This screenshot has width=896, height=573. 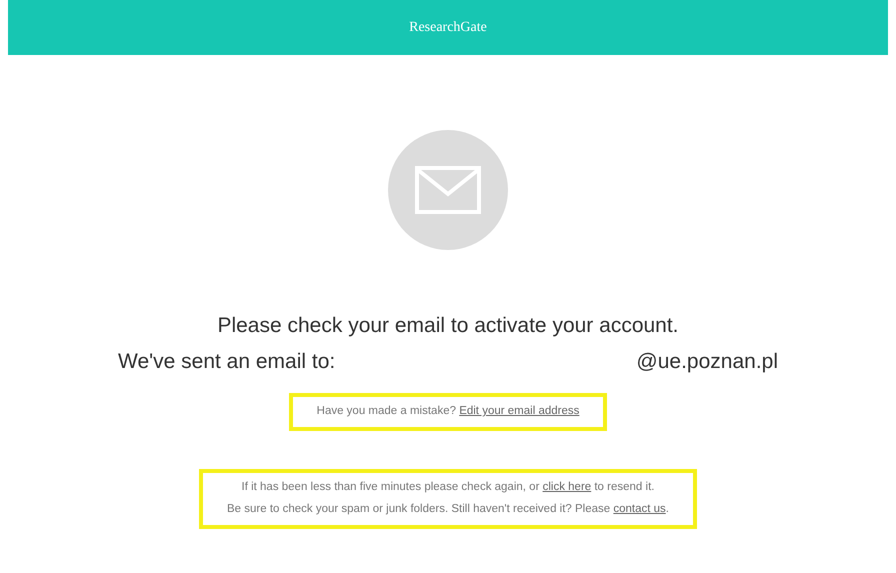 What do you see at coordinates (567, 486) in the screenshot?
I see `text-link: click here` at bounding box center [567, 486].